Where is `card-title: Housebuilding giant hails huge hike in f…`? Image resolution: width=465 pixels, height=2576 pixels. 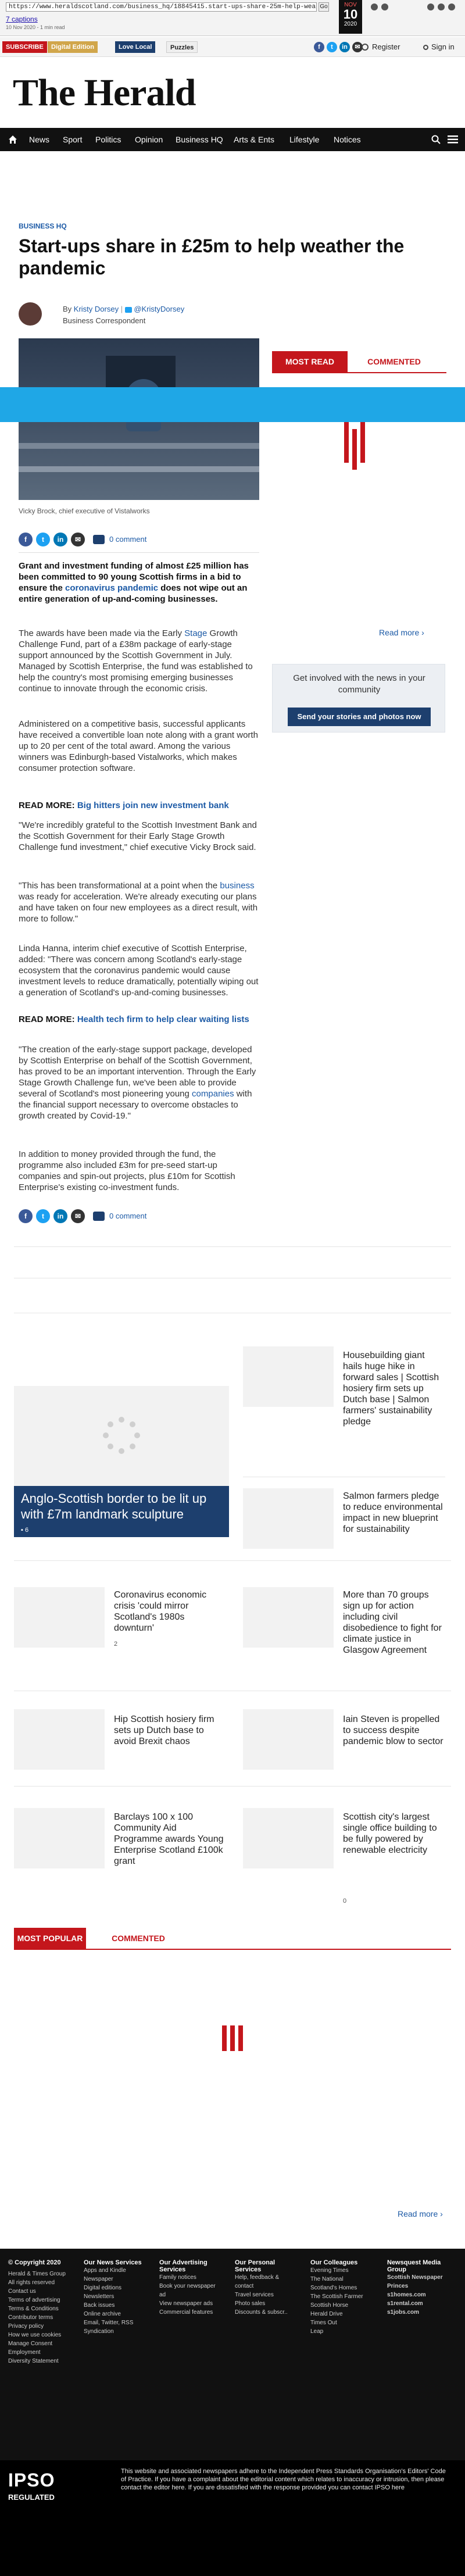
card-title: Housebuilding giant hails huge hike in f… is located at coordinates (394, 1388).